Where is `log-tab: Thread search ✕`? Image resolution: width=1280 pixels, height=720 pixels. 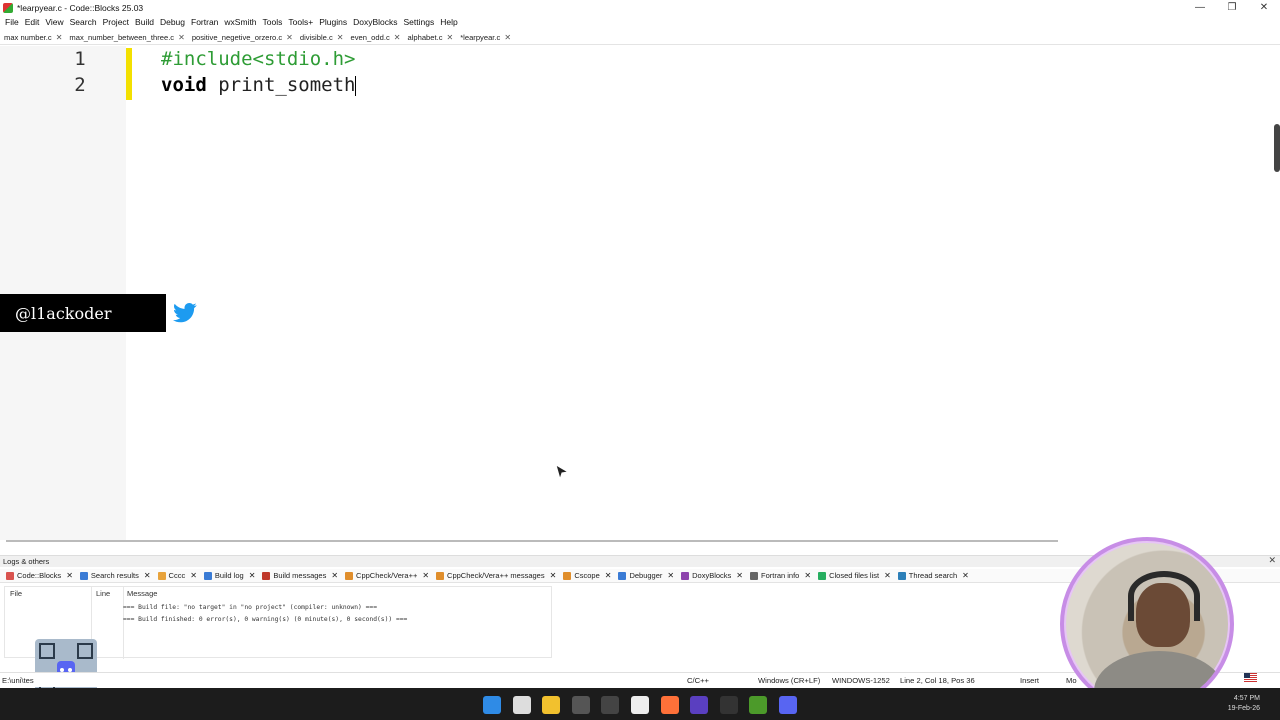
log-tab: Thread search ✕ is located at coordinates (933, 575).